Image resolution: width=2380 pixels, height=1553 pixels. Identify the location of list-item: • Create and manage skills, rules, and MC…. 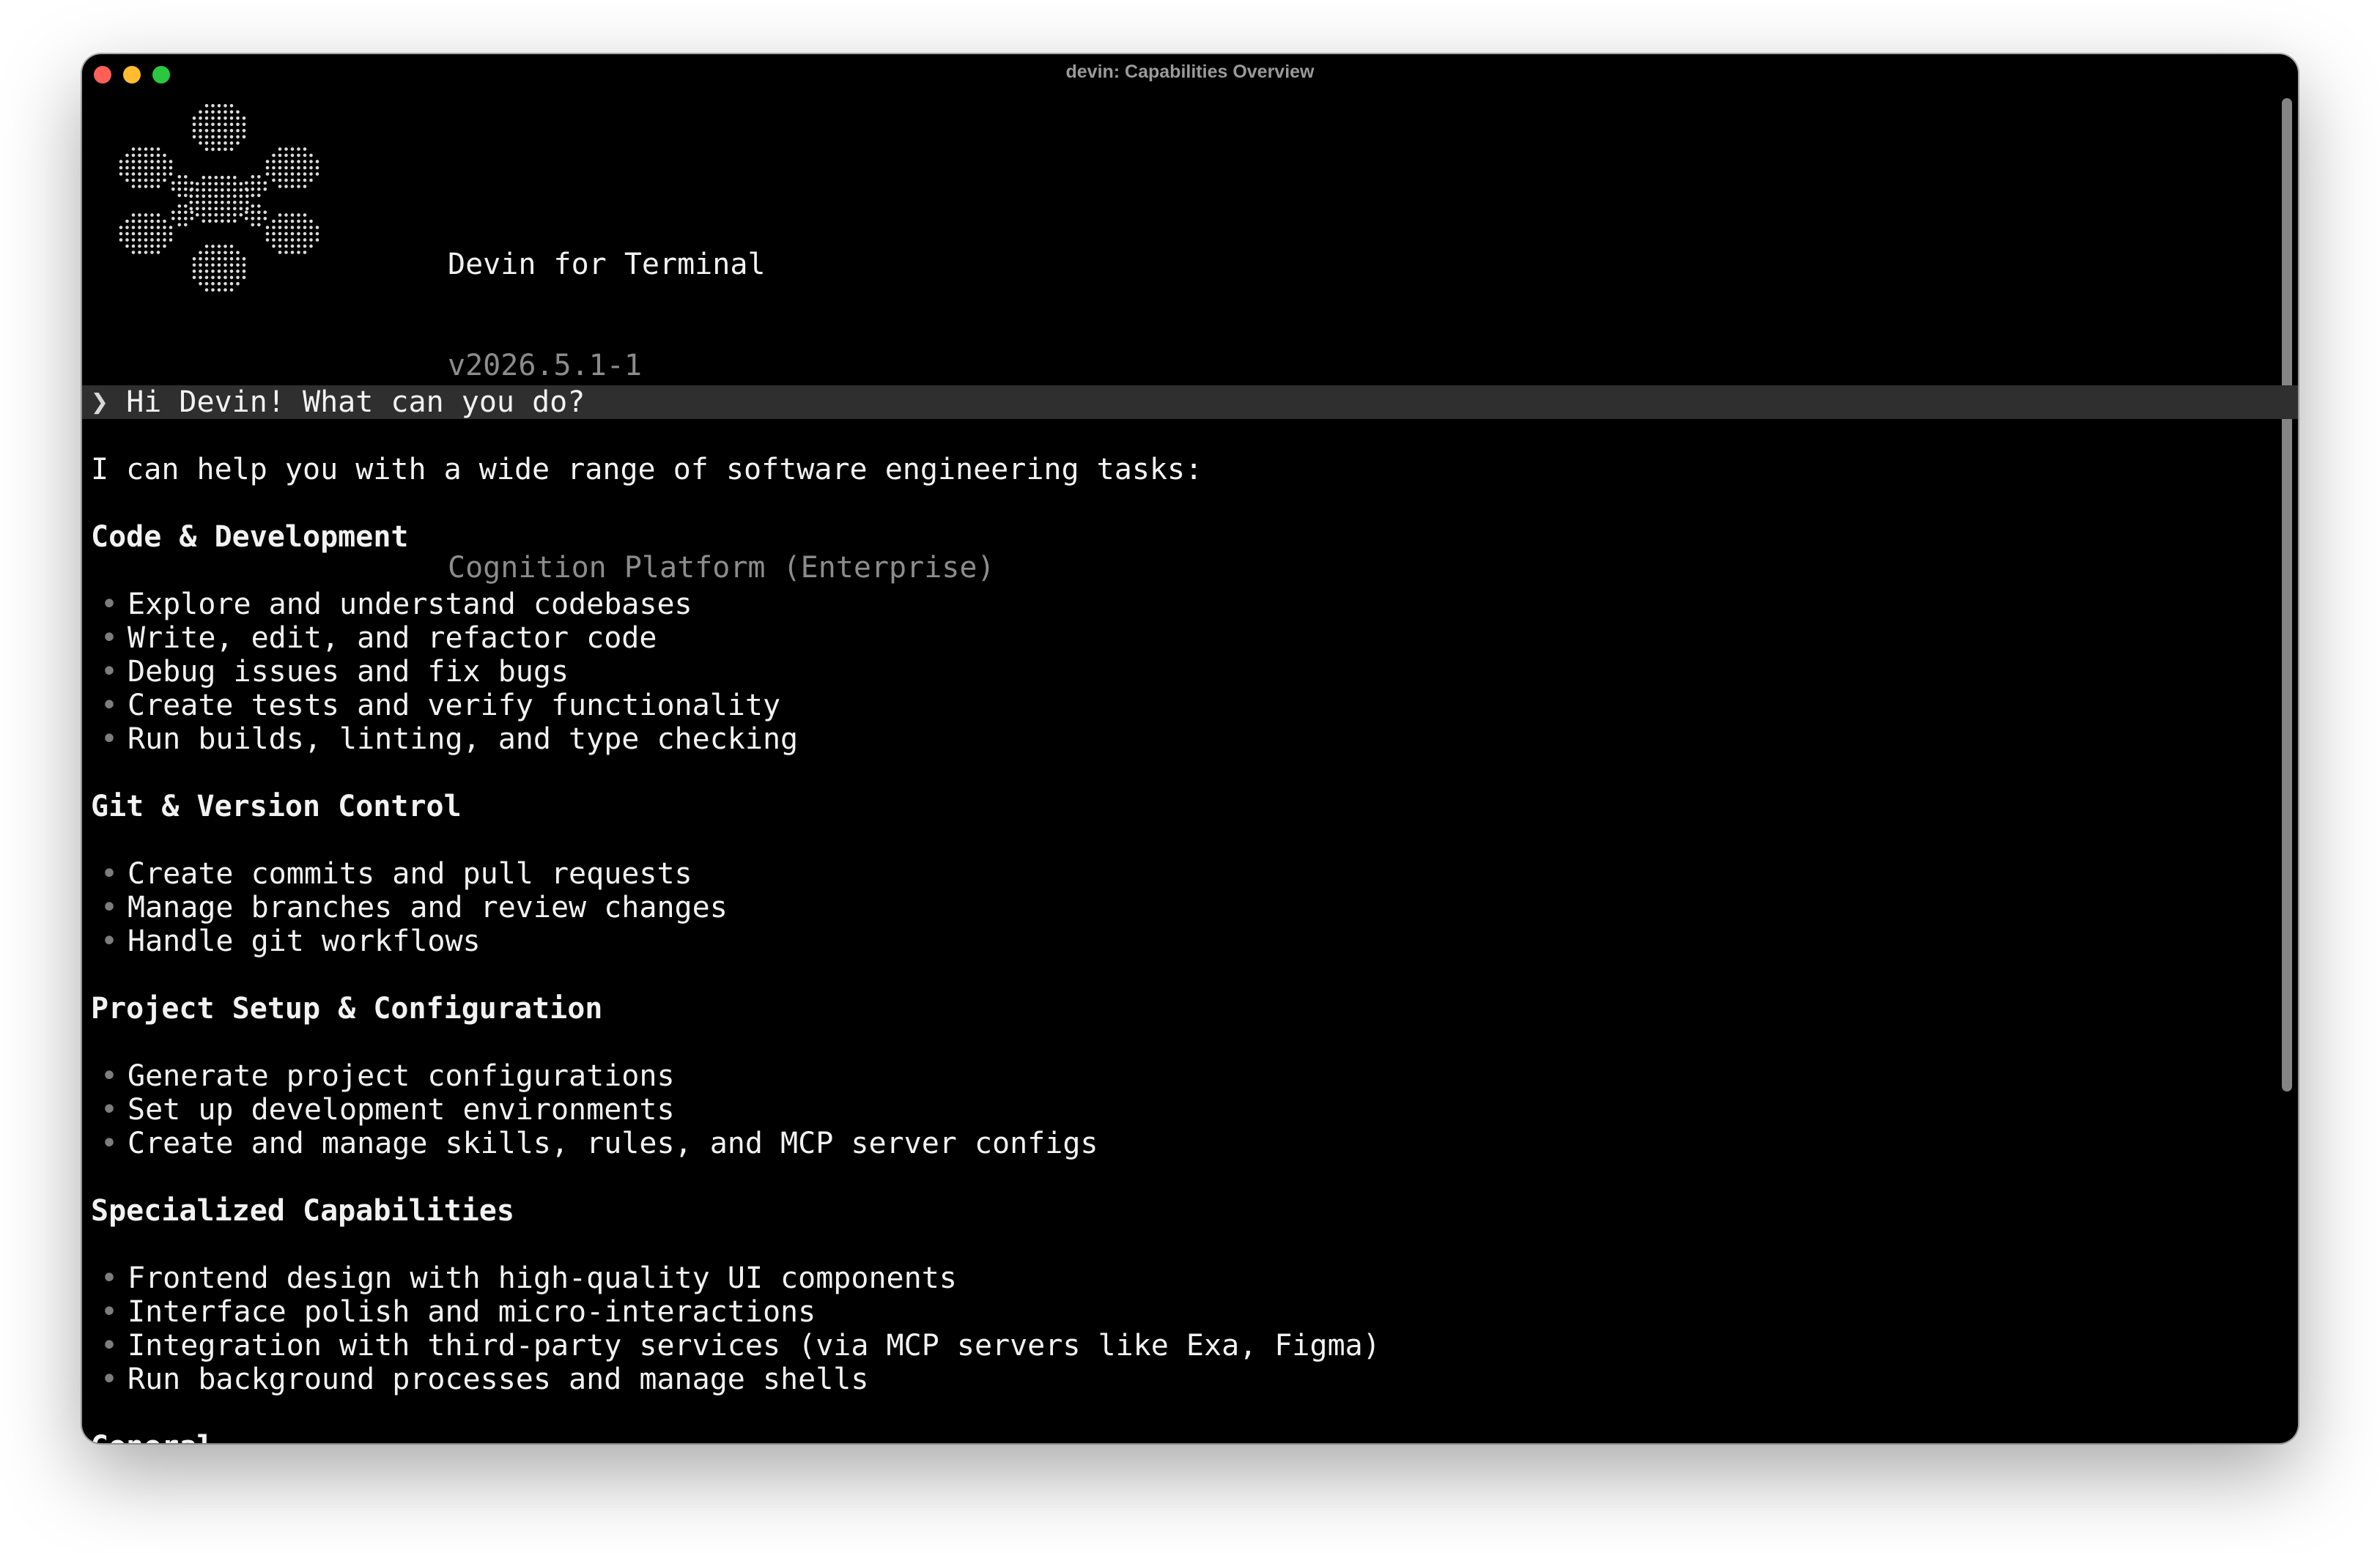
(594, 1143).